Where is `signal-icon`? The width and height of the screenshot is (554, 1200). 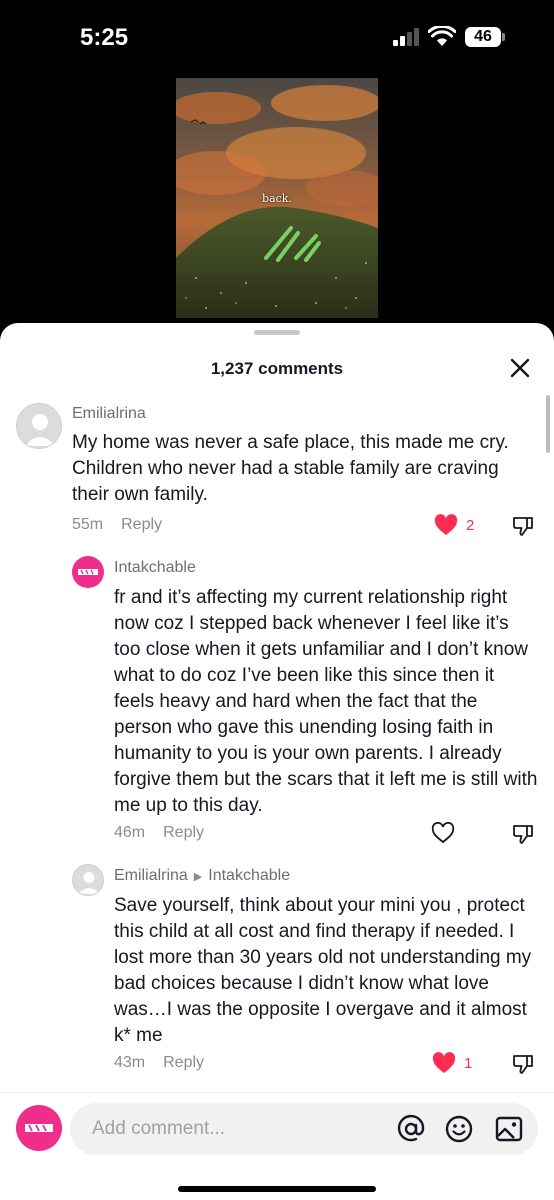 signal-icon is located at coordinates (408, 37).